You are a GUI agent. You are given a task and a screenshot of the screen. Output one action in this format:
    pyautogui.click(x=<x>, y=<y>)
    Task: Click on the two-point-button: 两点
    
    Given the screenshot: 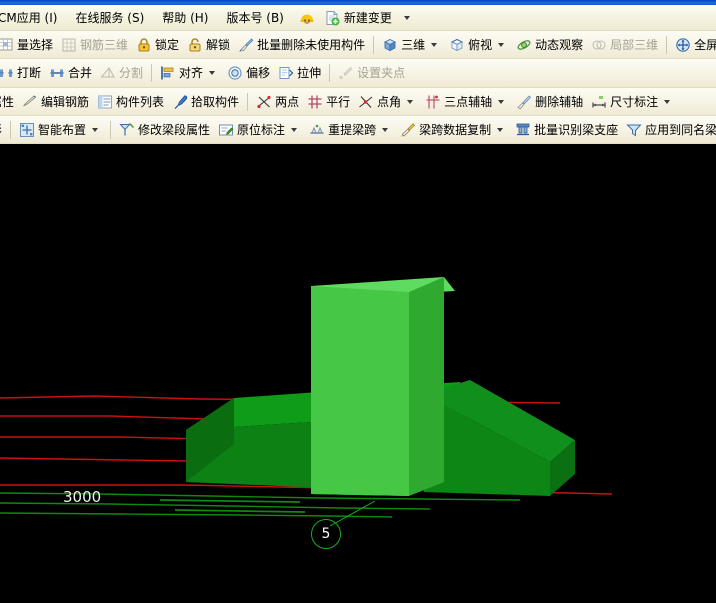 What is the action you would take?
    pyautogui.click(x=277, y=102)
    